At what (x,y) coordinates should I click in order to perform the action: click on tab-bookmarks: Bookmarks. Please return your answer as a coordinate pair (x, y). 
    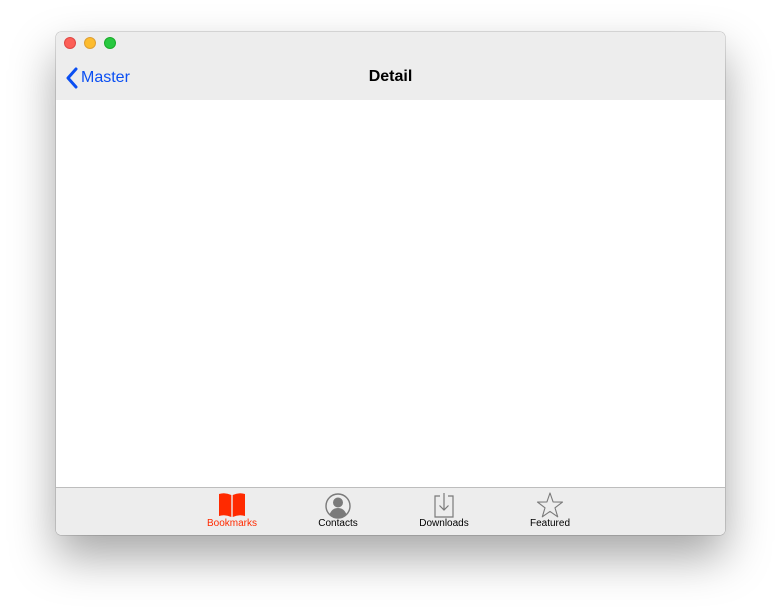
    Looking at the image, I should click on (232, 511).